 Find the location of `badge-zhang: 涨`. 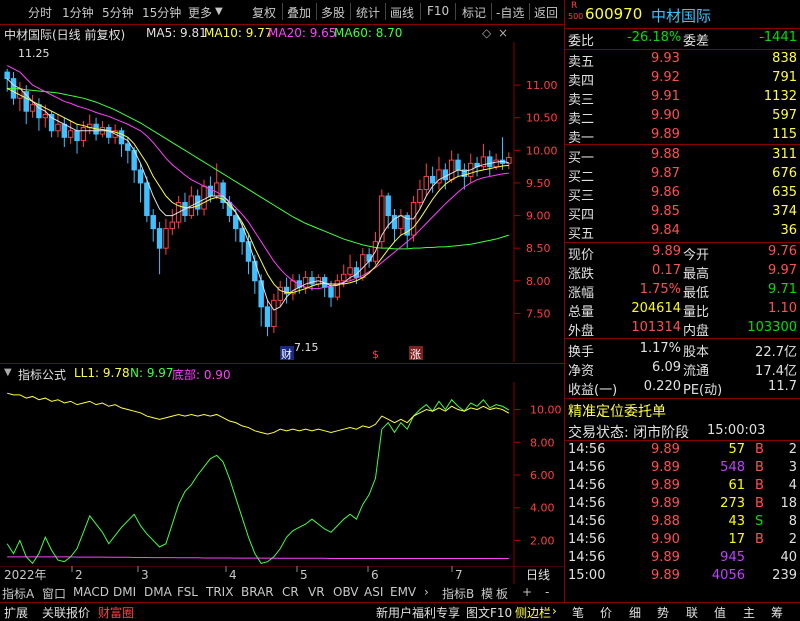

badge-zhang: 涨 is located at coordinates (415, 354).